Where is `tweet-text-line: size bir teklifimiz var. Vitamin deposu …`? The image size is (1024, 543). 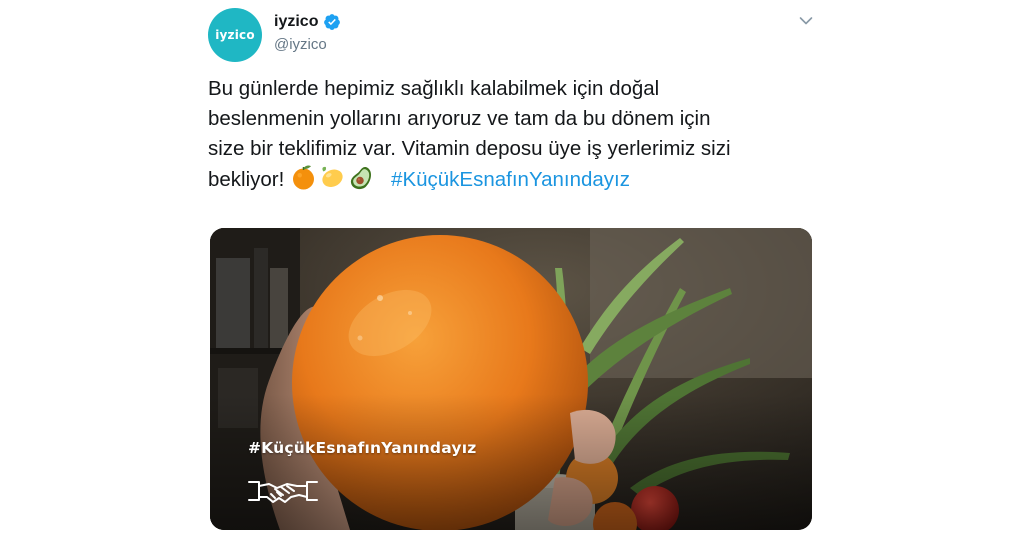 tweet-text-line: size bir teklifimiz var. Vitamin deposu … is located at coordinates (469, 148).